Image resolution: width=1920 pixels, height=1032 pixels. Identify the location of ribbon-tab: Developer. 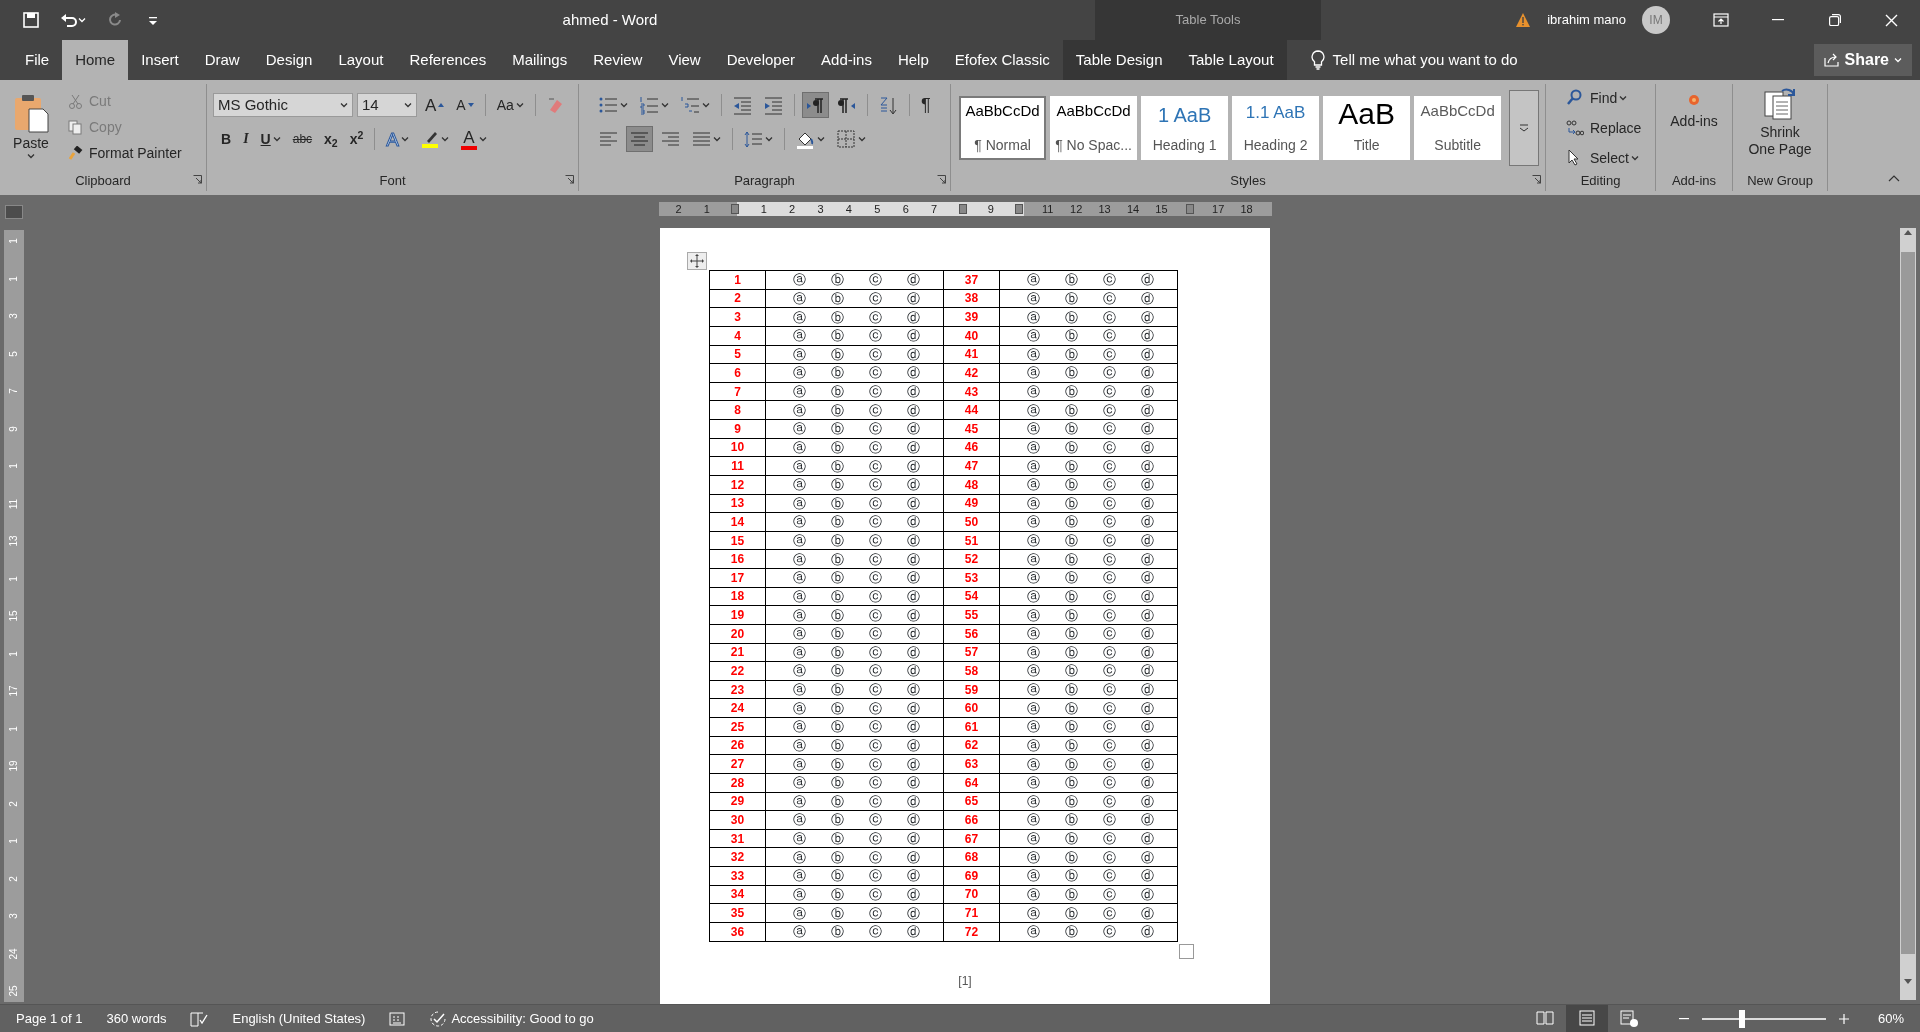
(761, 60).